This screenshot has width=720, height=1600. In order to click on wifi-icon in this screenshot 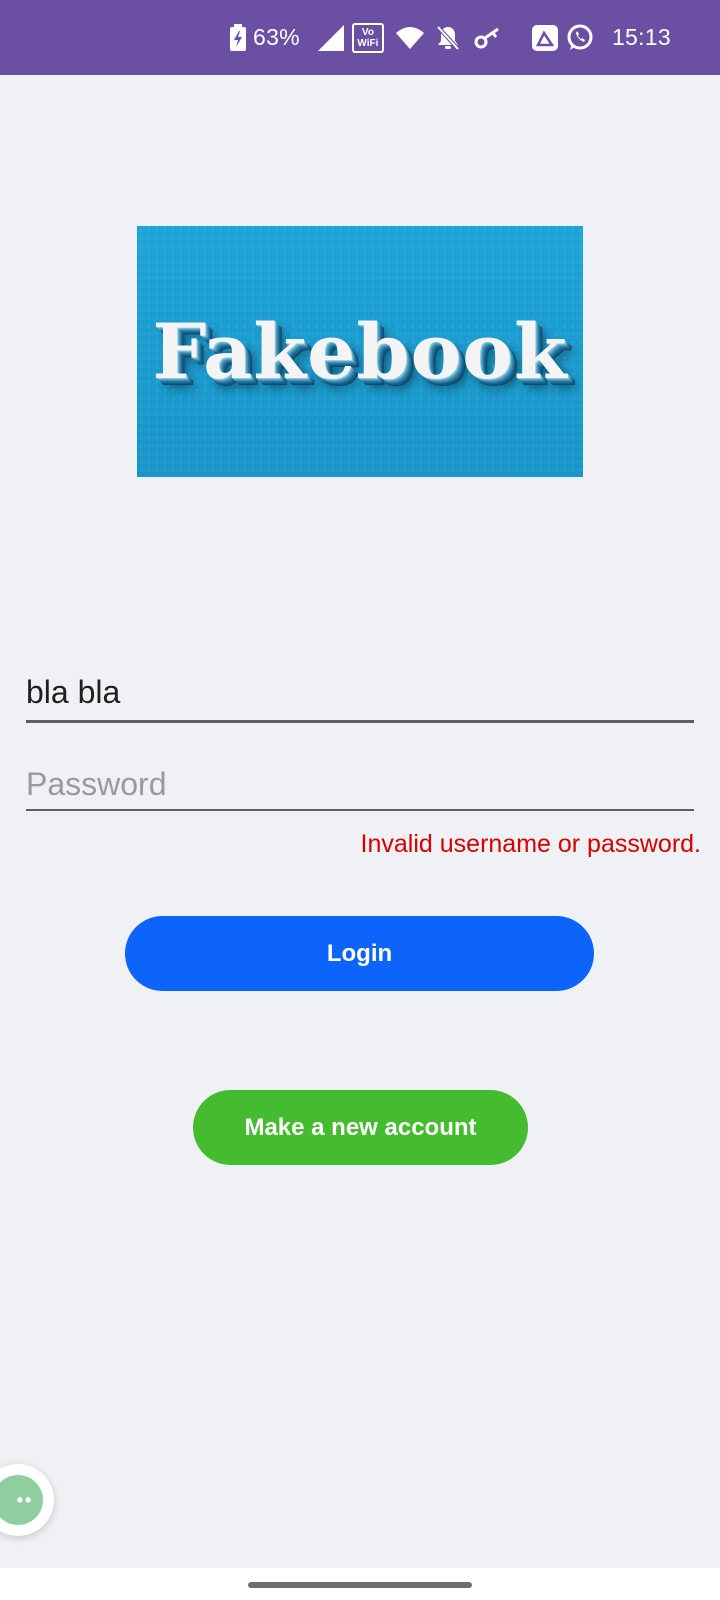, I will do `click(409, 37)`.